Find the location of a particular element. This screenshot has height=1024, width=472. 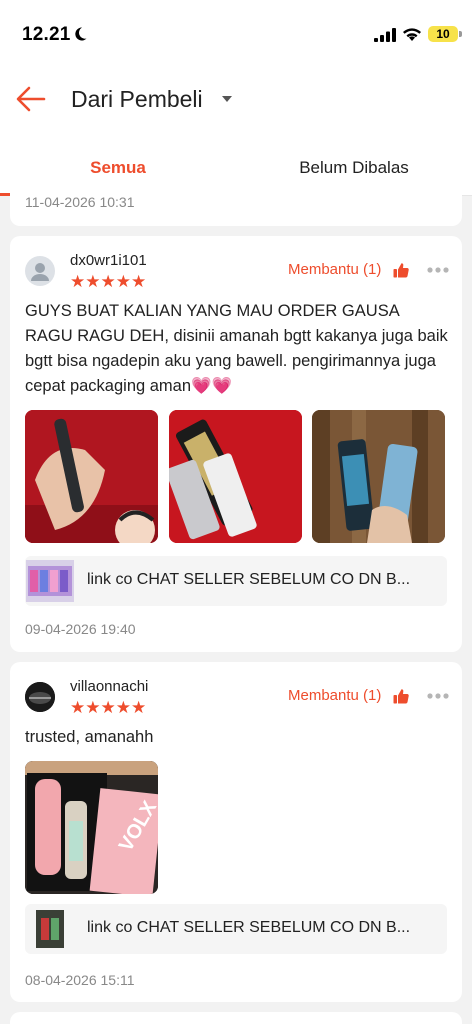

battery-icon: 10 is located at coordinates (443, 34).